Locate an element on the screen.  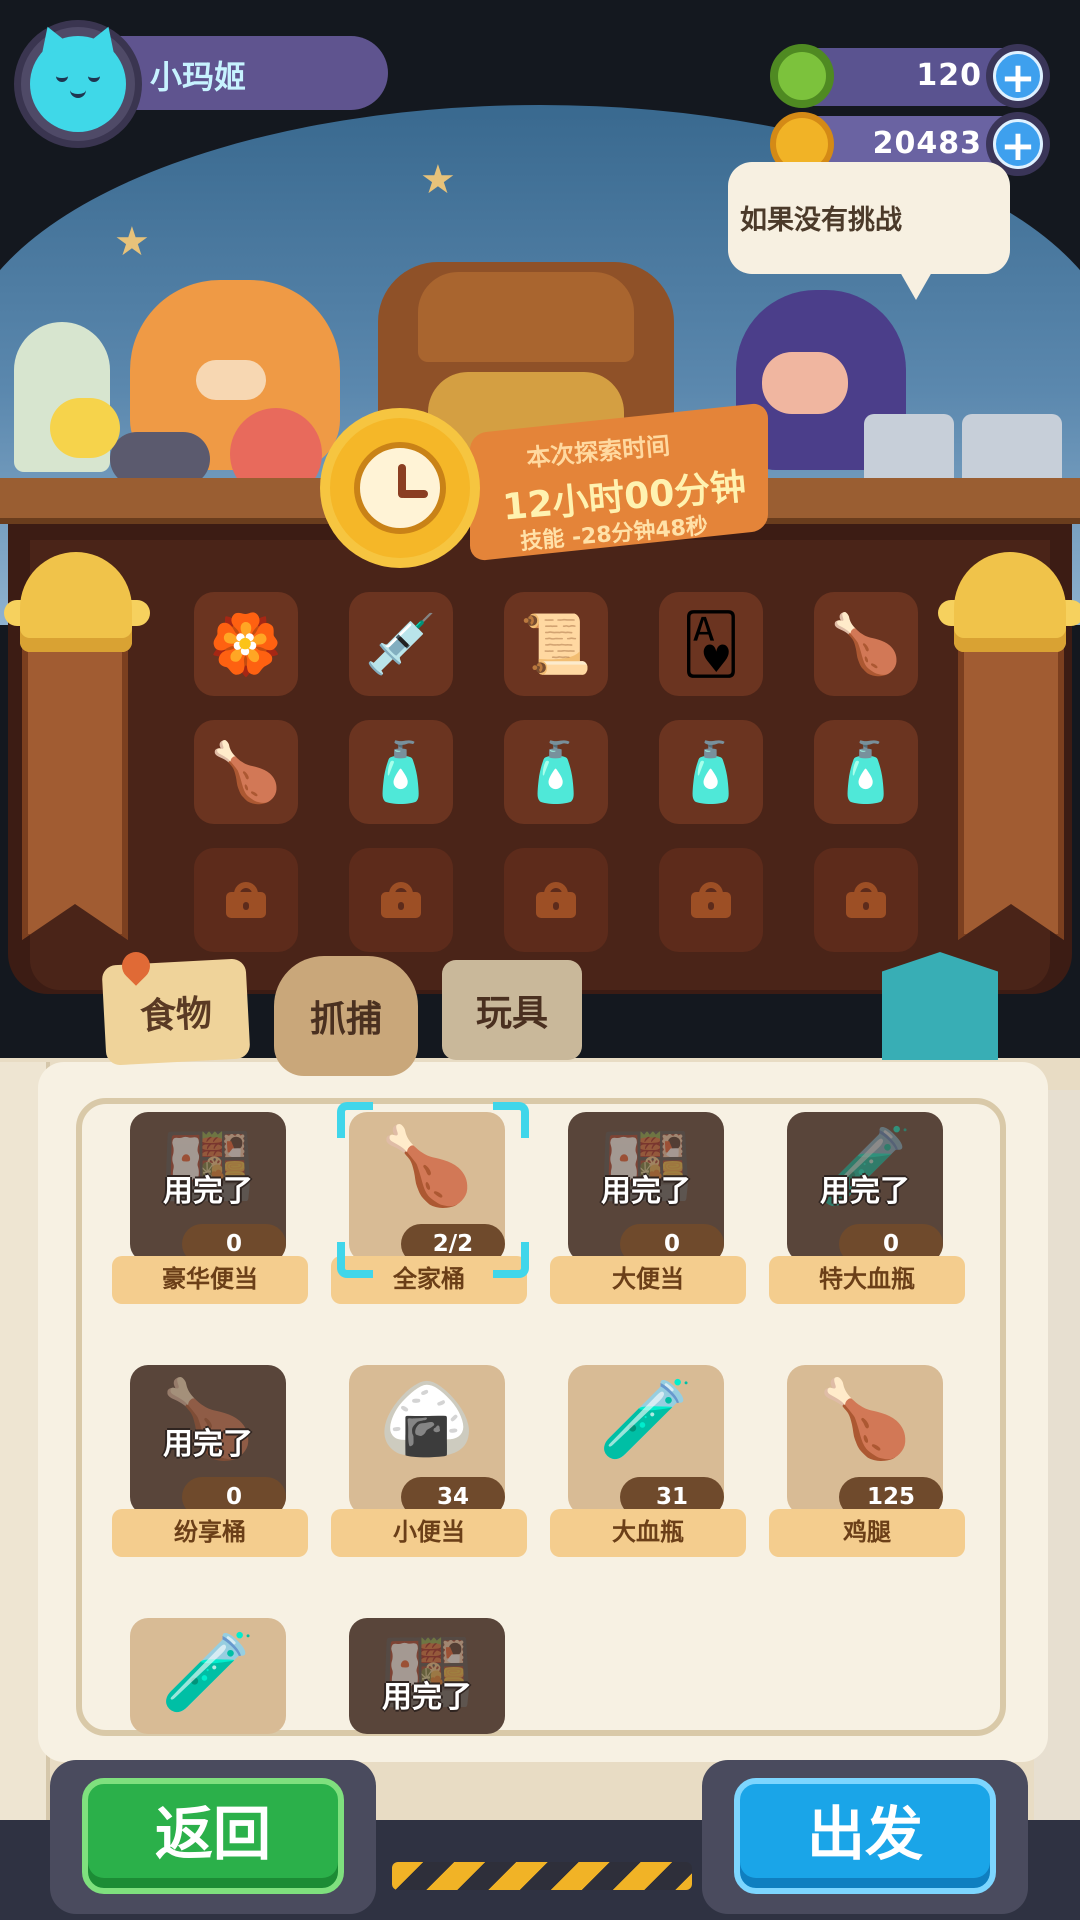
item-name: 纷享桶 is located at coordinates (210, 1533).